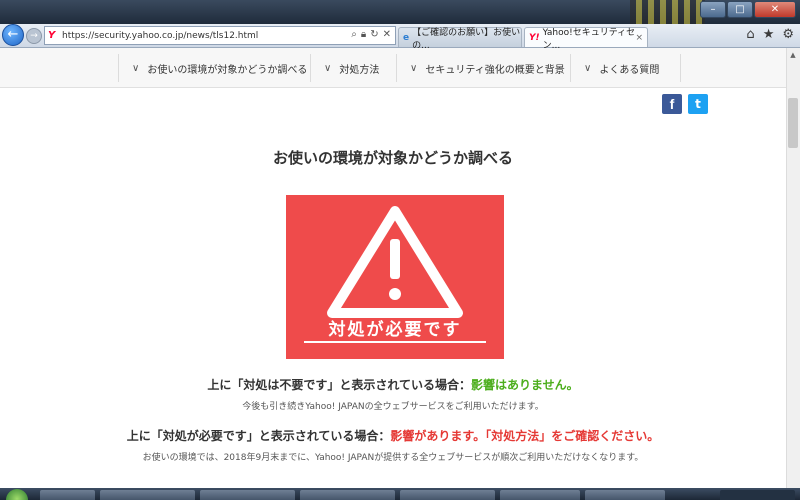 This screenshot has height=500, width=800. What do you see at coordinates (395, 342) in the screenshot?
I see `alert-underline` at bounding box center [395, 342].